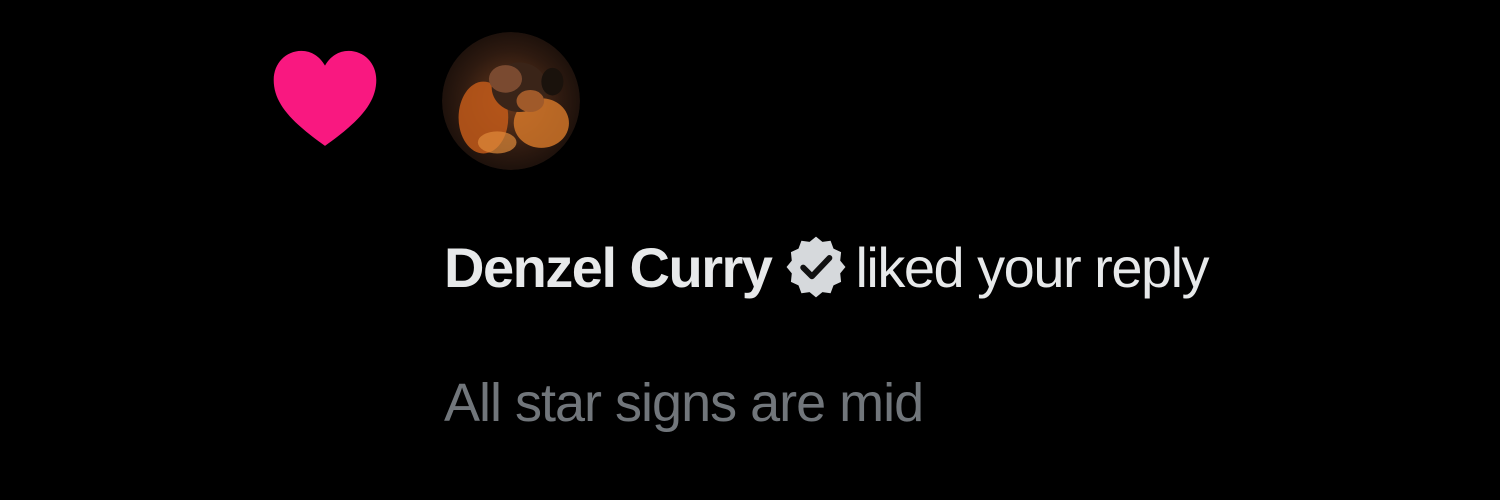 This screenshot has width=1500, height=500. I want to click on user-avatar, so click(511, 101).